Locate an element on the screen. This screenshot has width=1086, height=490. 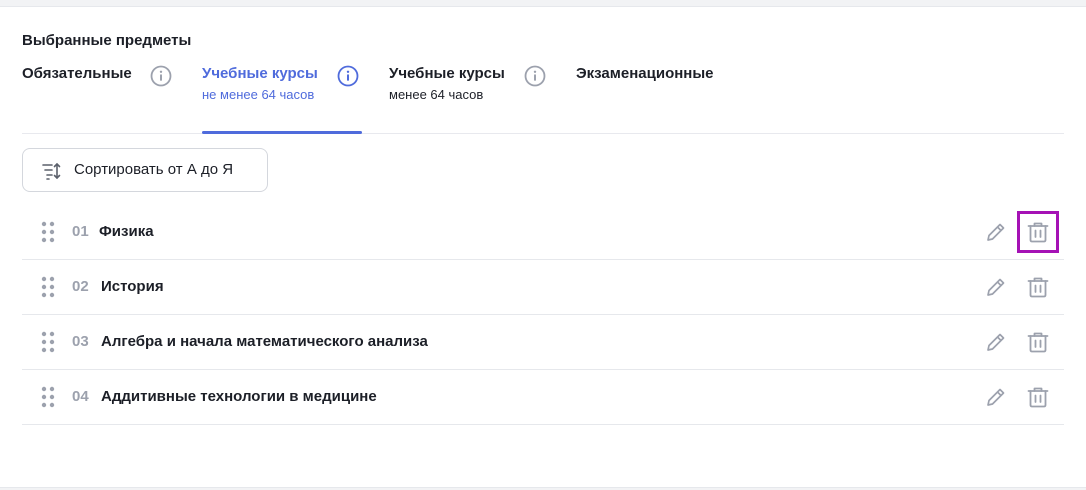
tab-courses-64-plus: Учебные курсы не менее 64 часов is located at coordinates (282, 99).